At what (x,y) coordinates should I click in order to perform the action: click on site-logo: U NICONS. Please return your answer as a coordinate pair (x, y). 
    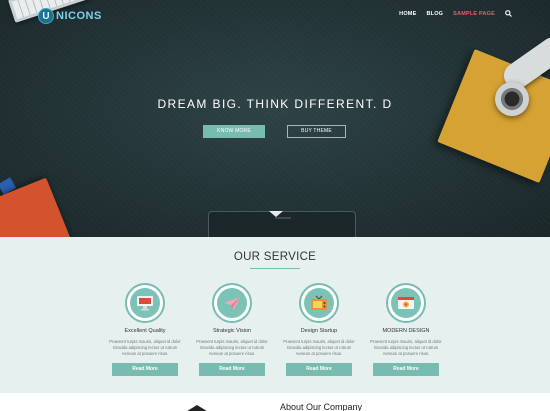
    Looking at the image, I should click on (70, 16).